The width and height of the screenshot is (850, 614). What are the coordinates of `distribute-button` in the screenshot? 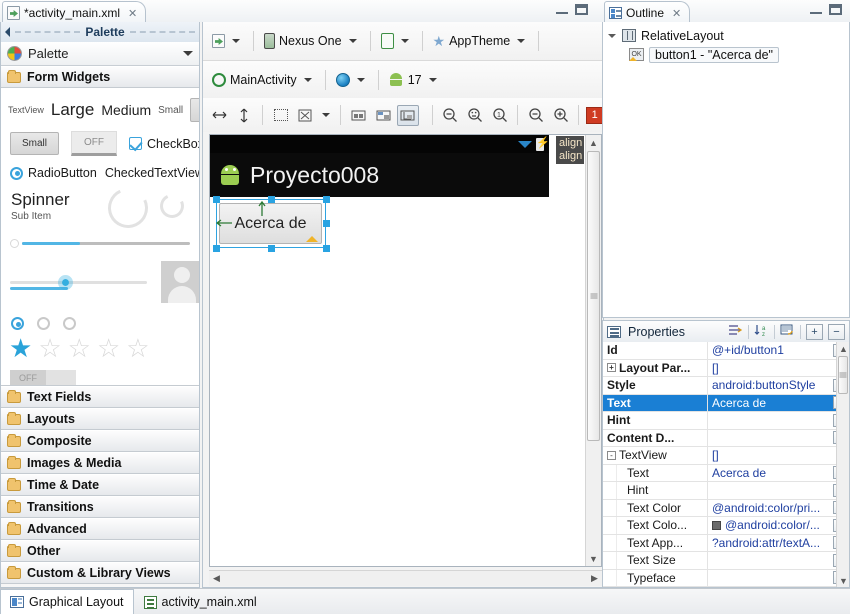 It's located at (306, 115).